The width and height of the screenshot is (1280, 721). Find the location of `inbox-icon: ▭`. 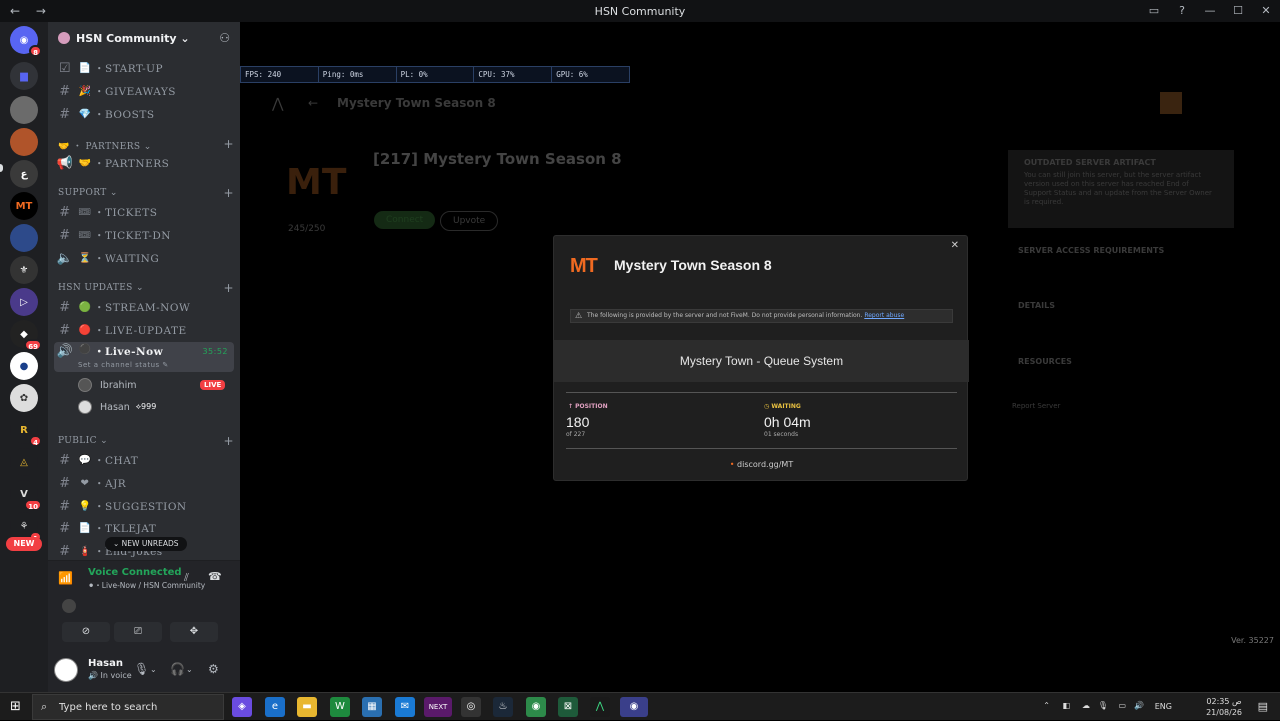

inbox-icon: ▭ is located at coordinates (1154, 11).